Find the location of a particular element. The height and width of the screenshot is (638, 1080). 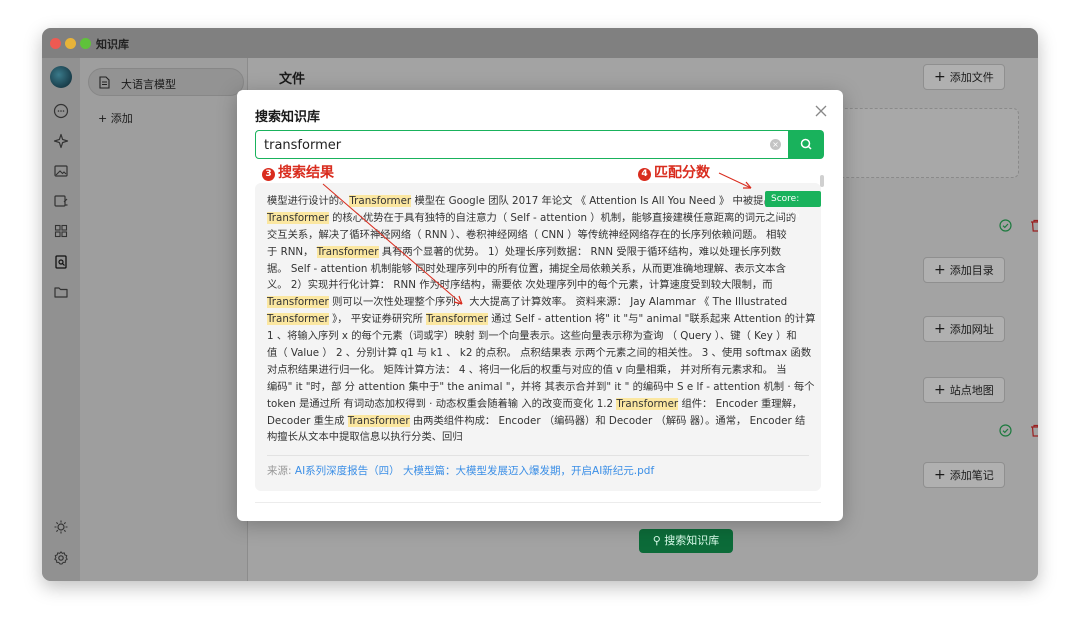

knowledge-base-icon is located at coordinates (61, 262).